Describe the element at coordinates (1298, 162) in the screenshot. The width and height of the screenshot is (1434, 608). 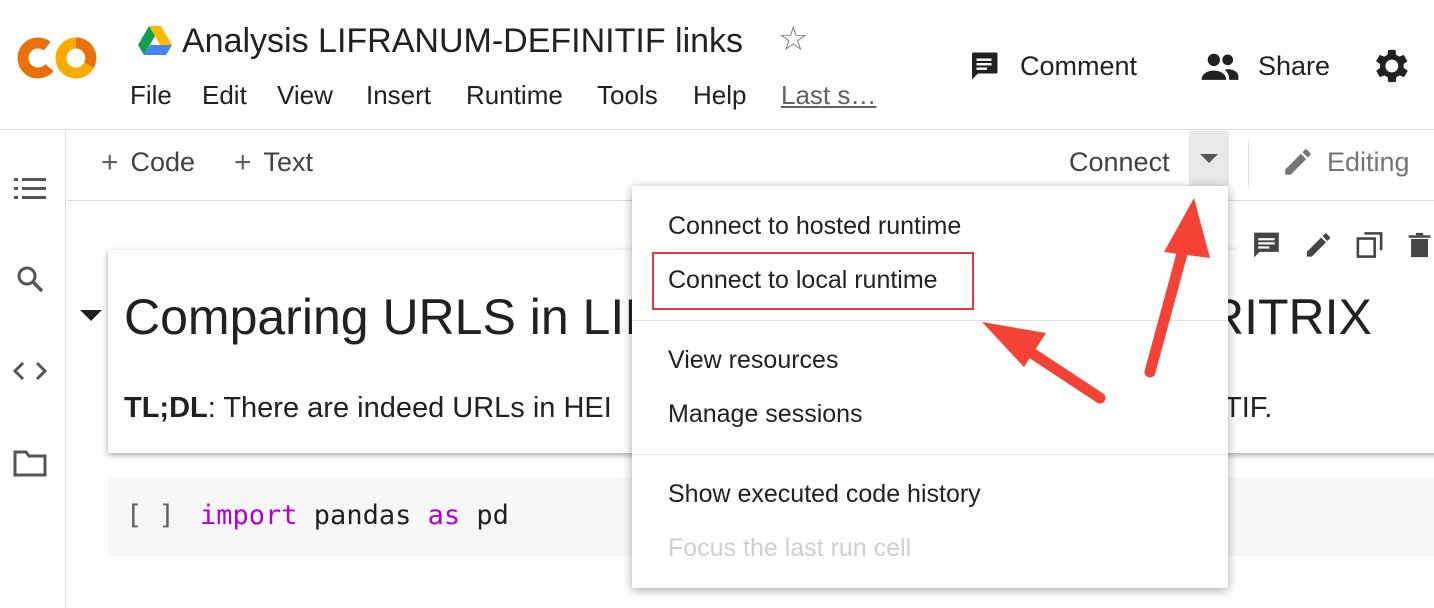
I see `pencil-icon` at that location.